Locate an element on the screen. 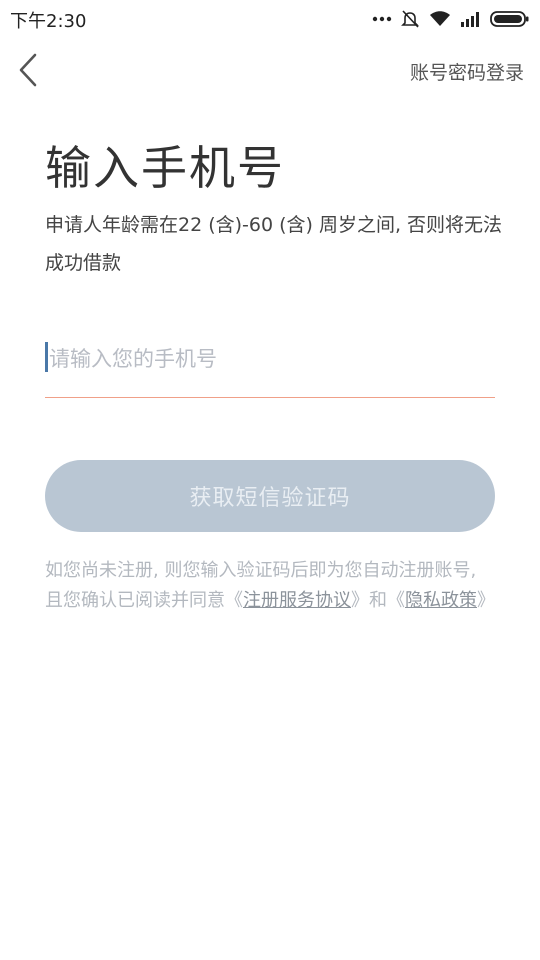 The height and width of the screenshot is (960, 540). more-dots-icon is located at coordinates (382, 19).